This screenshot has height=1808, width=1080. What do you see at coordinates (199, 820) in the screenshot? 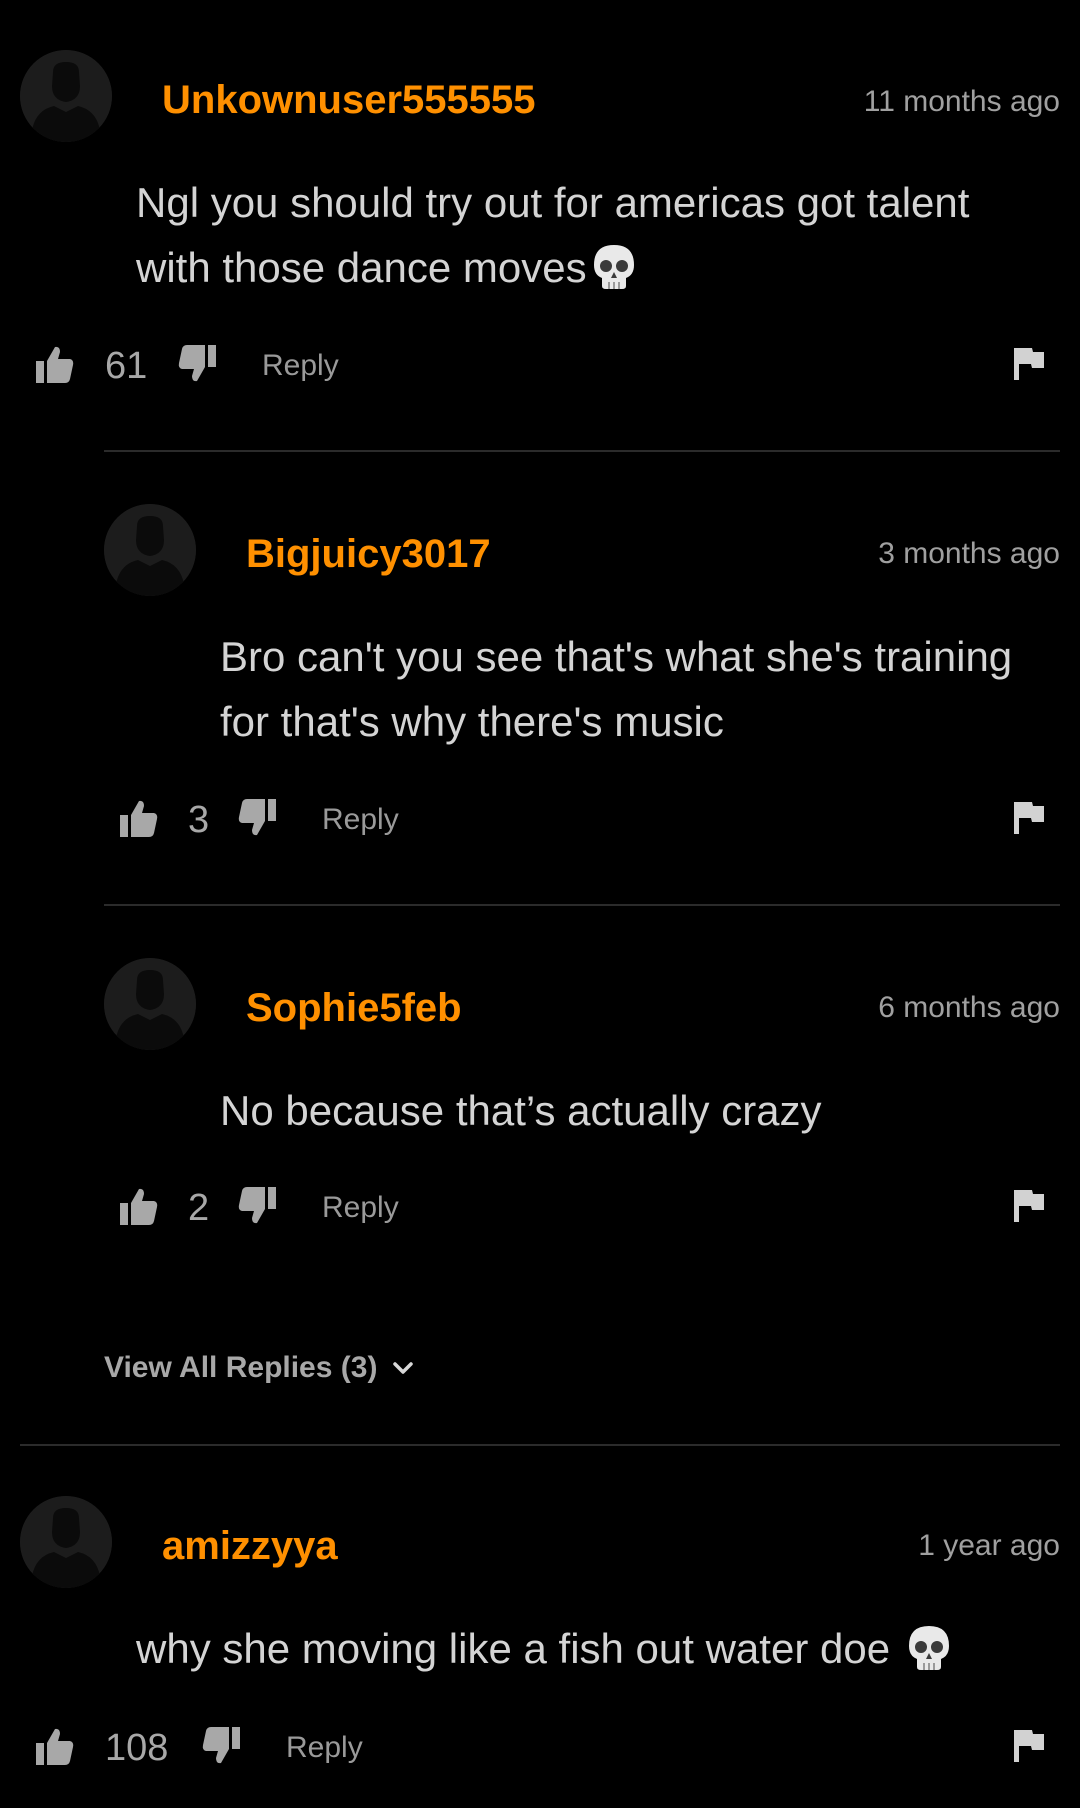
I see `like-count: 3` at bounding box center [199, 820].